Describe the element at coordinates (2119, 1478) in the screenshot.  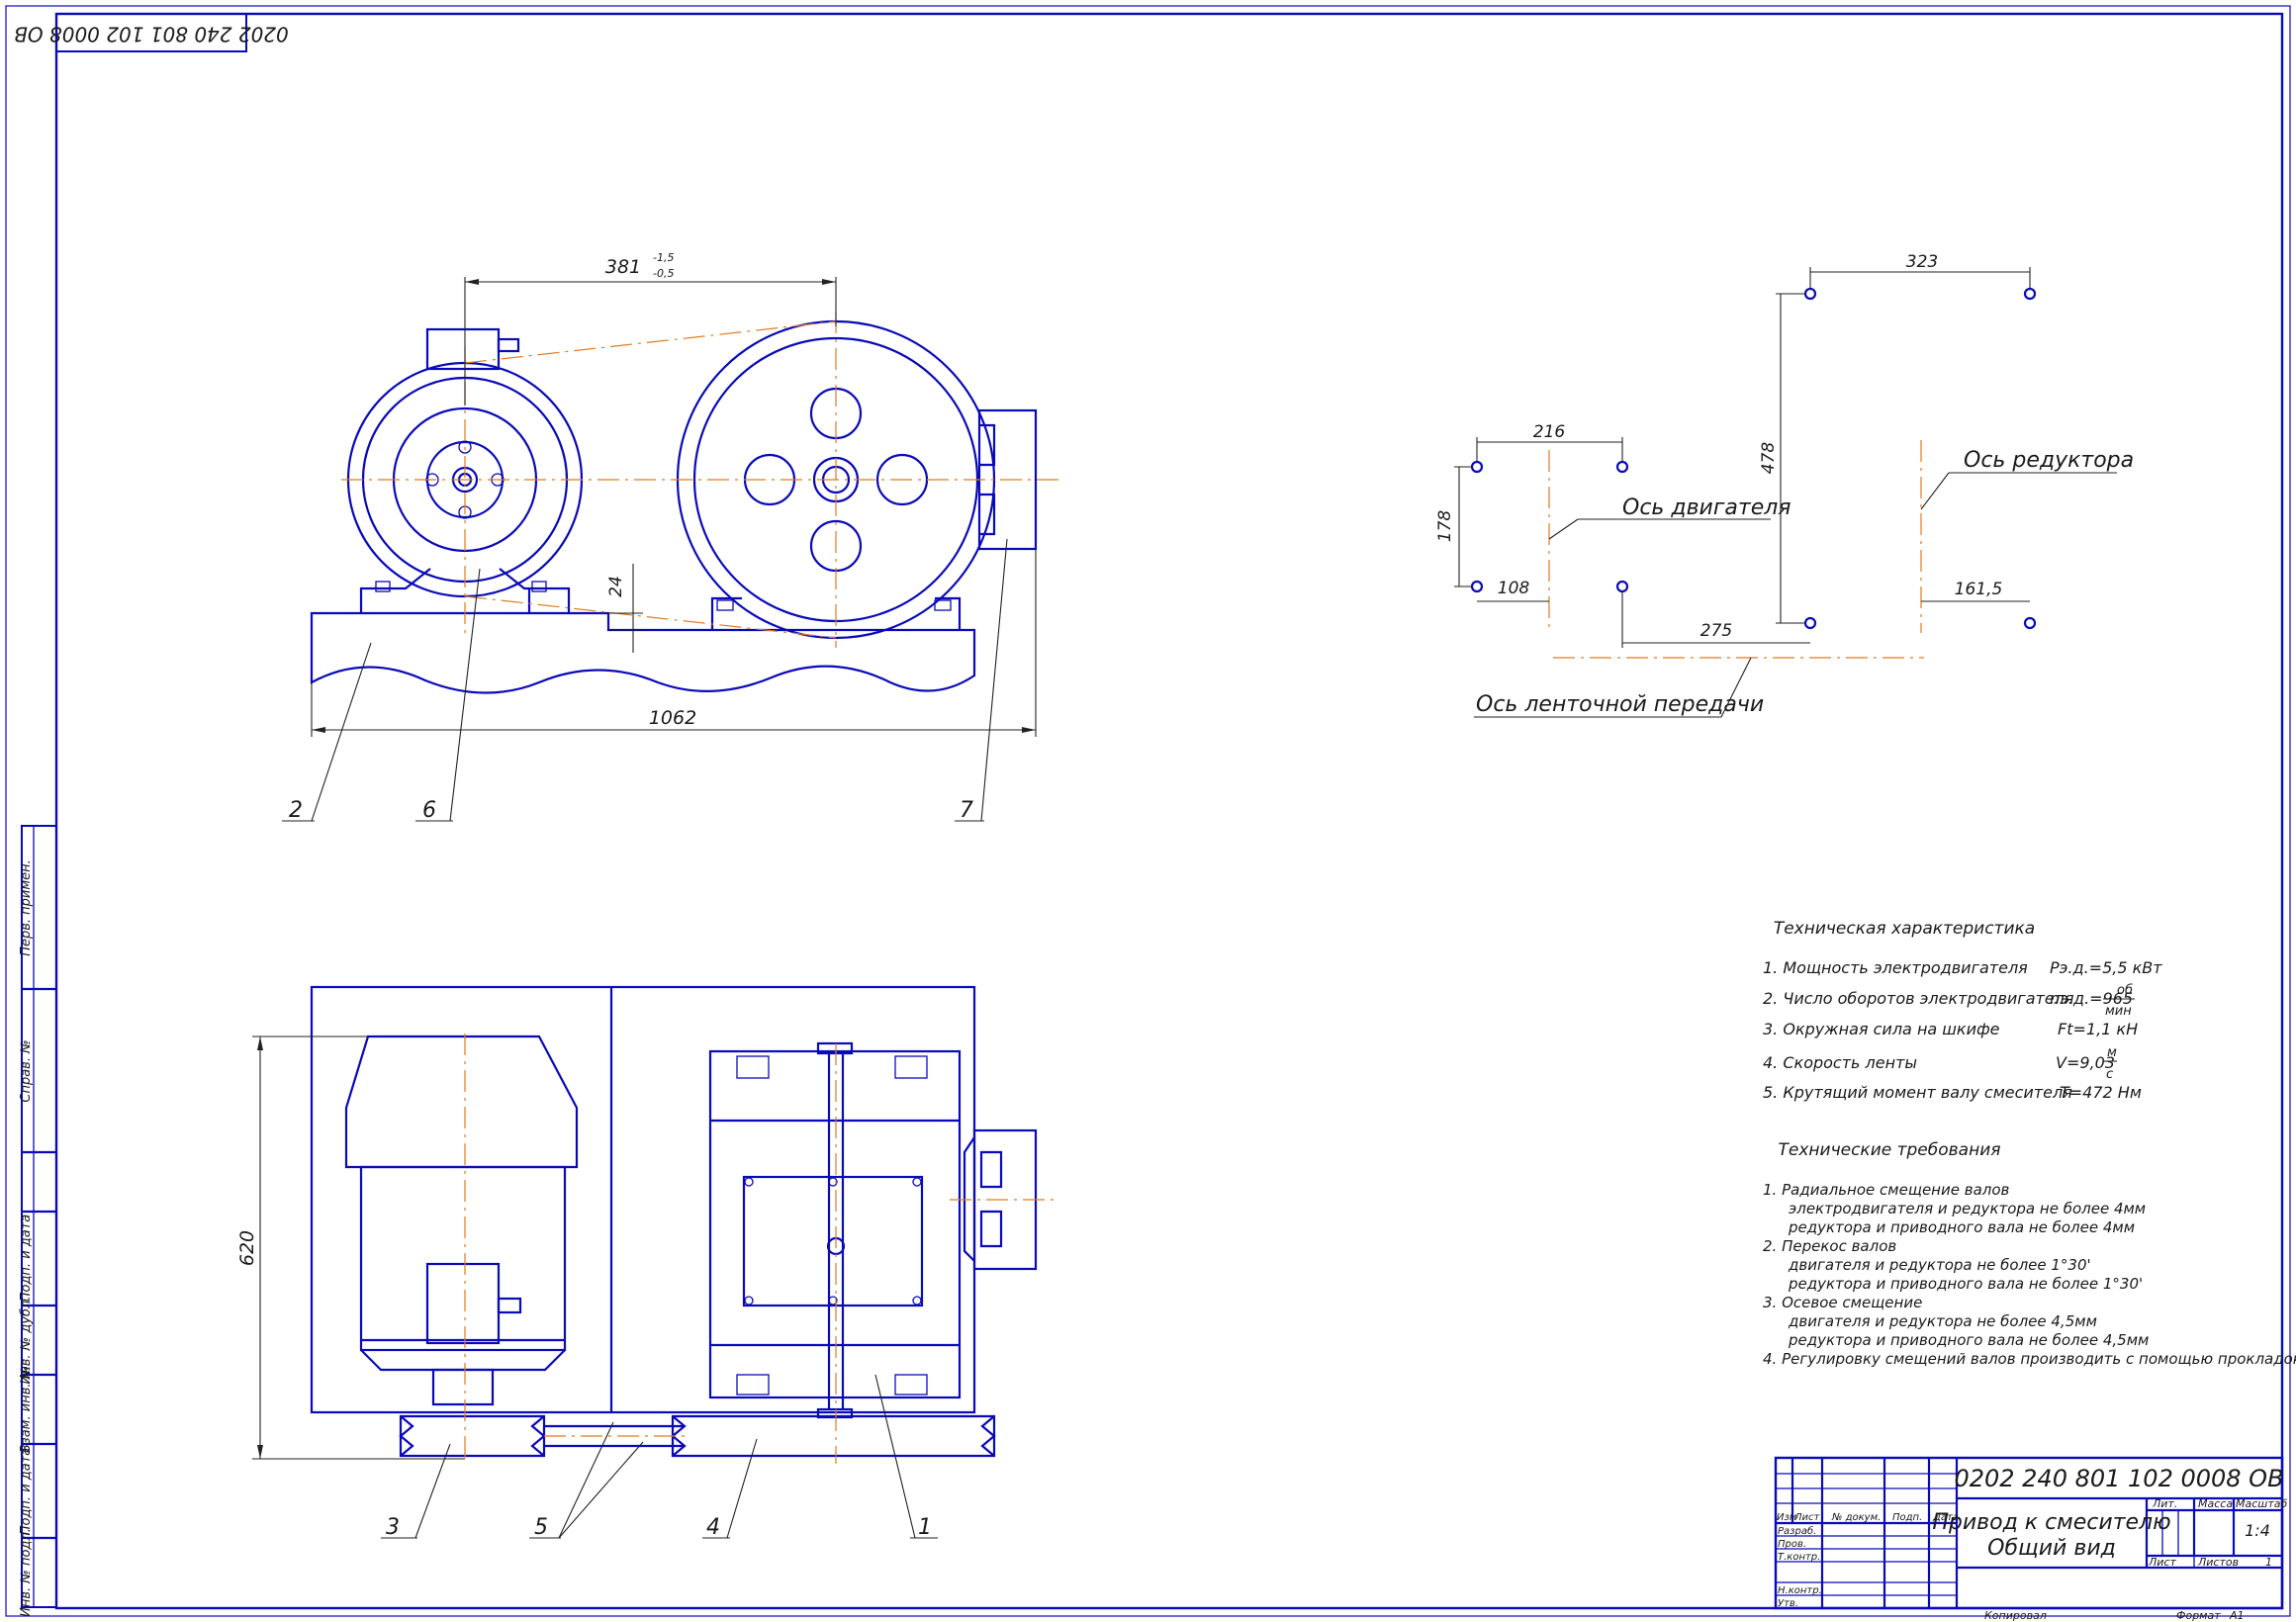
I see `title-doc-code: 0202 240 801 102 0008 ОВ` at that location.